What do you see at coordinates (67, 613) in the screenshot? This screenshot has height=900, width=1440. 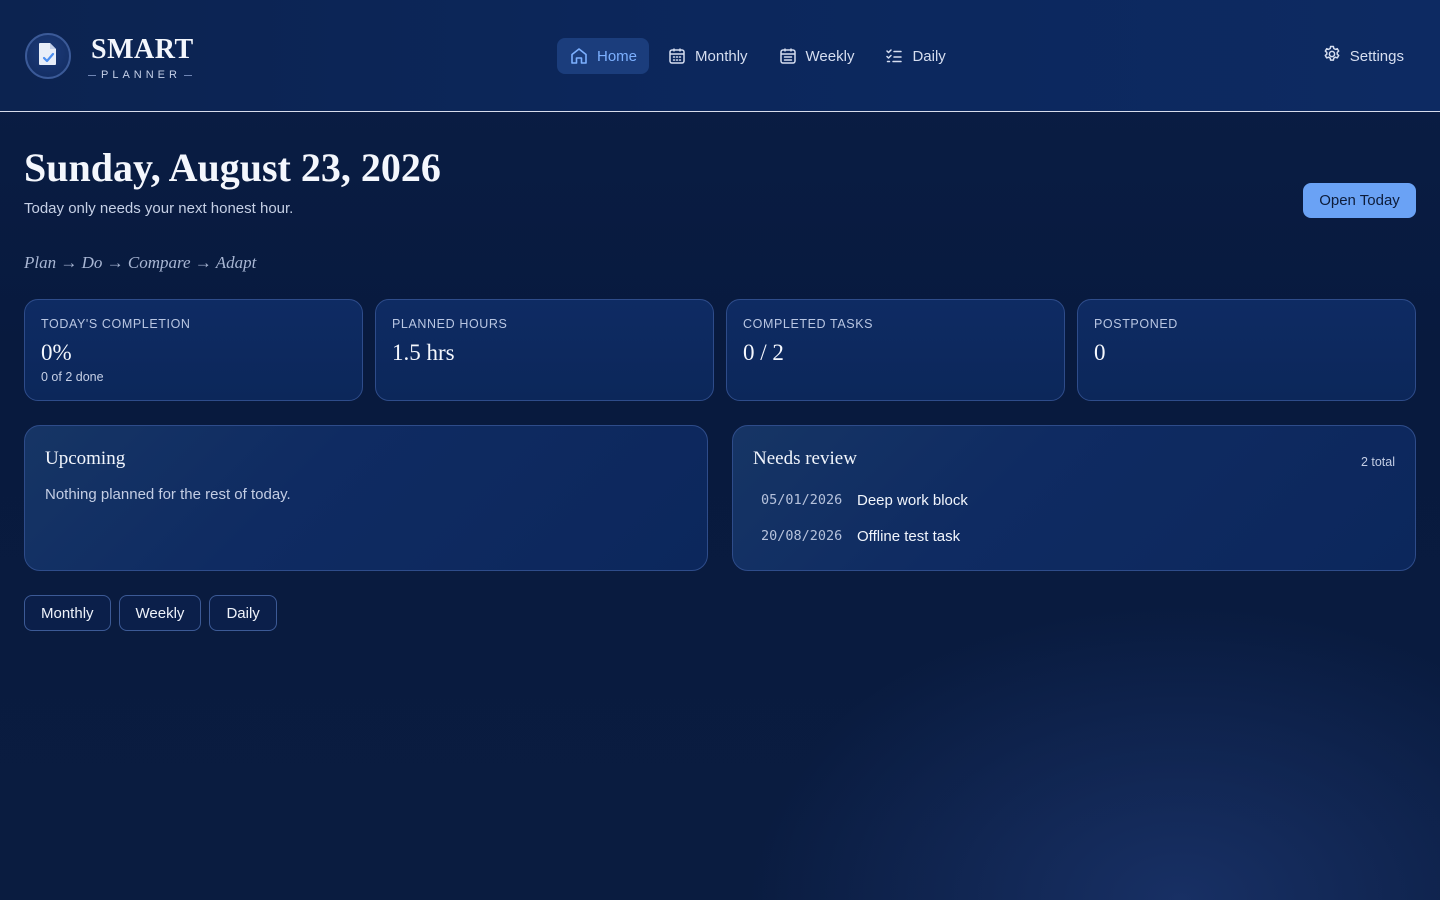 I see `quick-link-monthly: Monthly` at bounding box center [67, 613].